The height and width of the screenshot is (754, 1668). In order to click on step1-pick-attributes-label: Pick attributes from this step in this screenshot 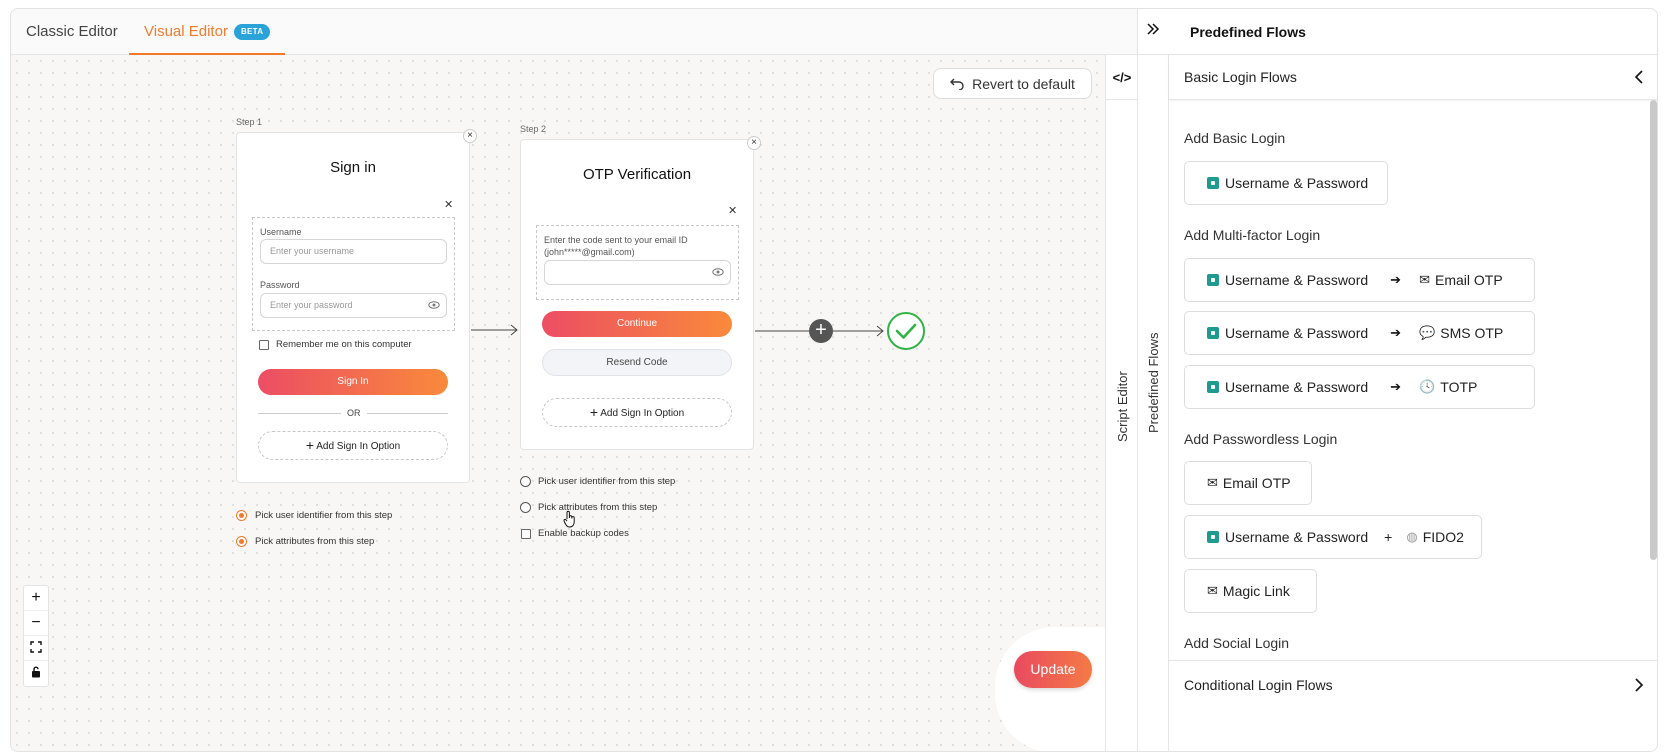, I will do `click(315, 541)`.